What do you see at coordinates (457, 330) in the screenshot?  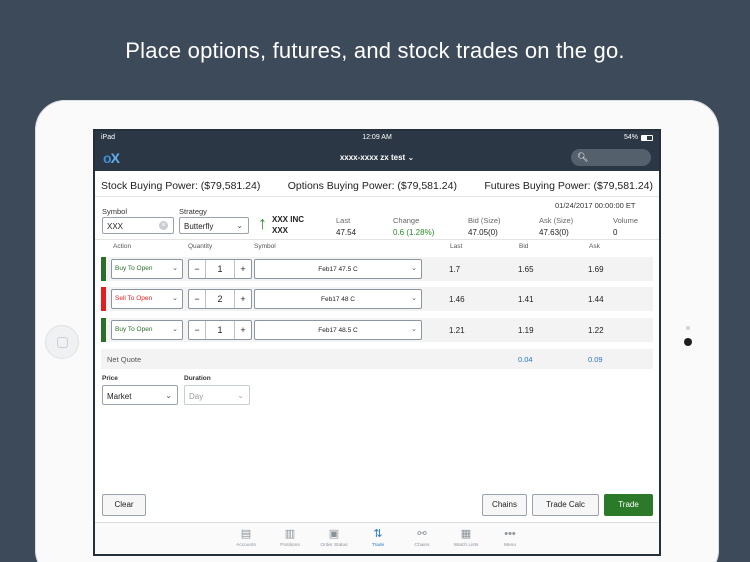 I see `leg-last: 1.21` at bounding box center [457, 330].